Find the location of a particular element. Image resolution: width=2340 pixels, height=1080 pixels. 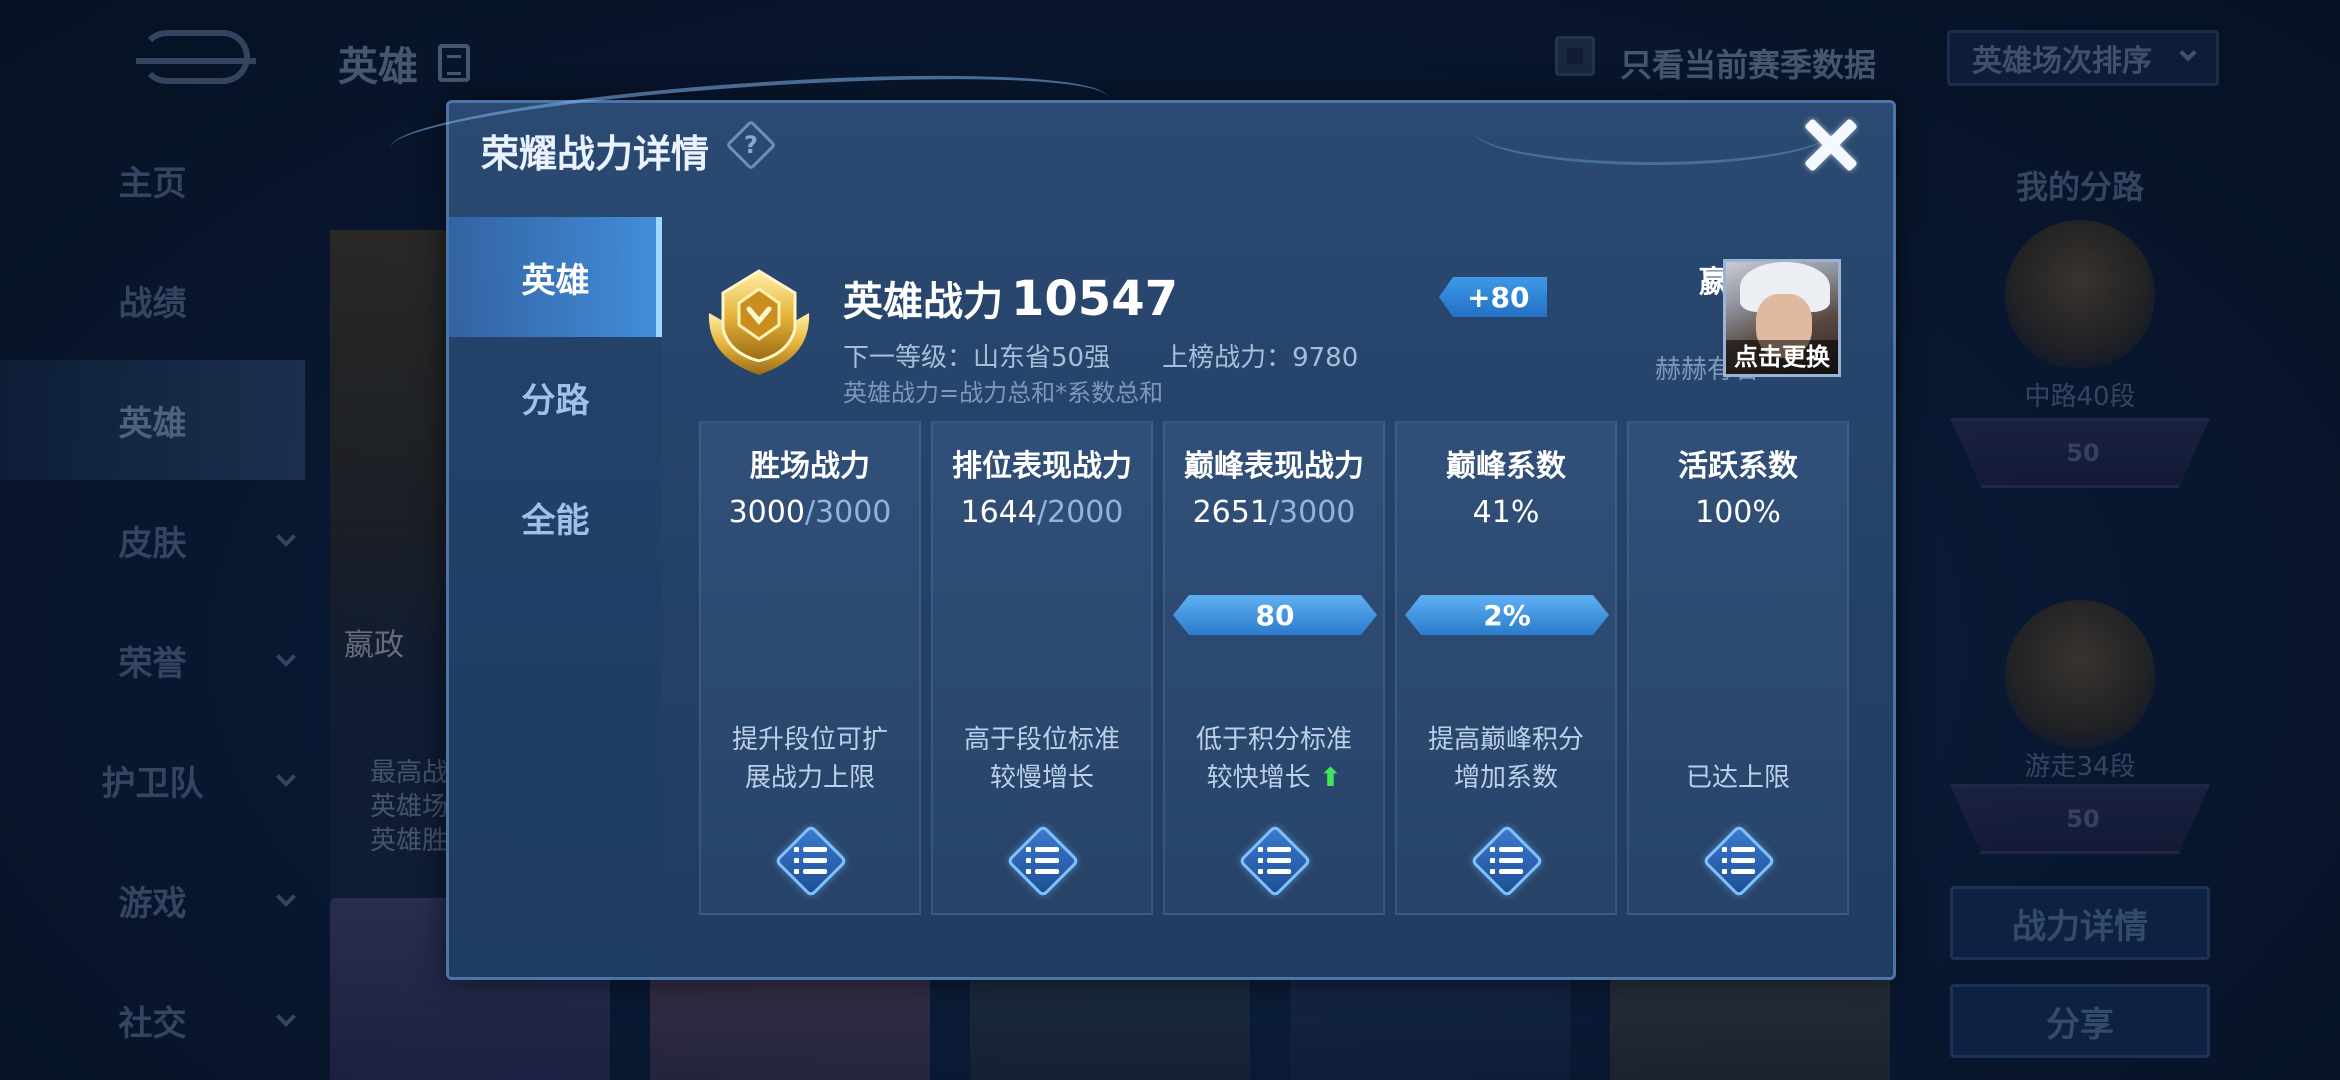

stat-note-text: 高于段位标准 is located at coordinates (1041, 740).